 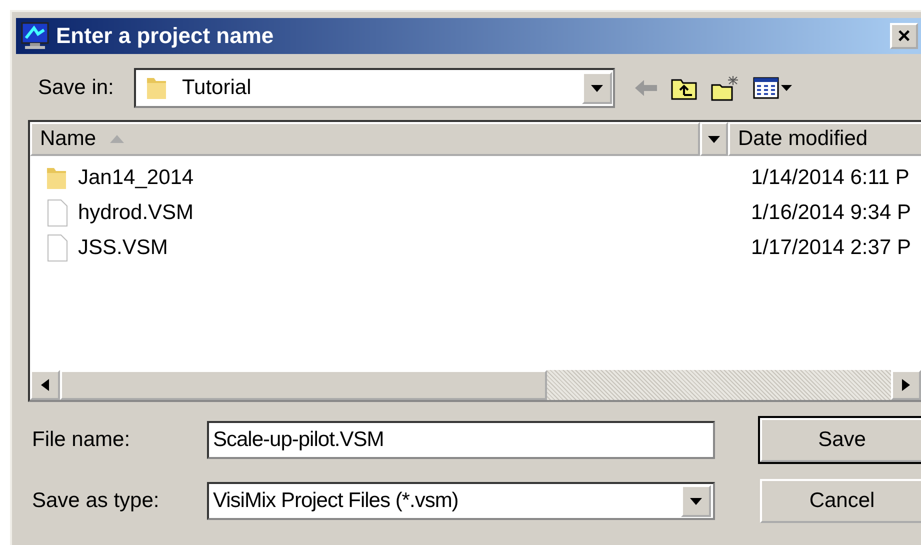 I want to click on scroll-thumb, so click(x=303, y=385).